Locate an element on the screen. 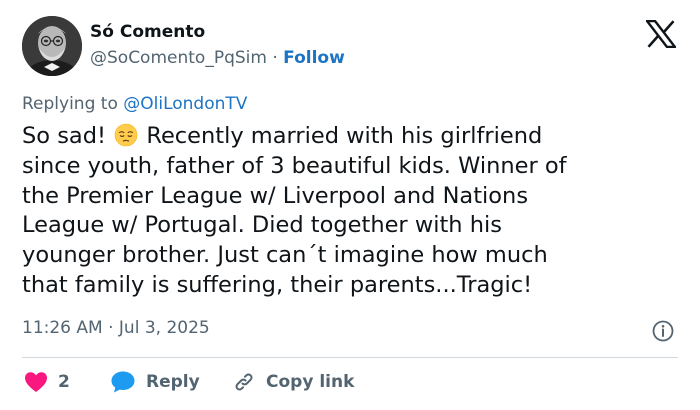 The height and width of the screenshot is (410, 700). author-display-name: Só Comento is located at coordinates (147, 32).